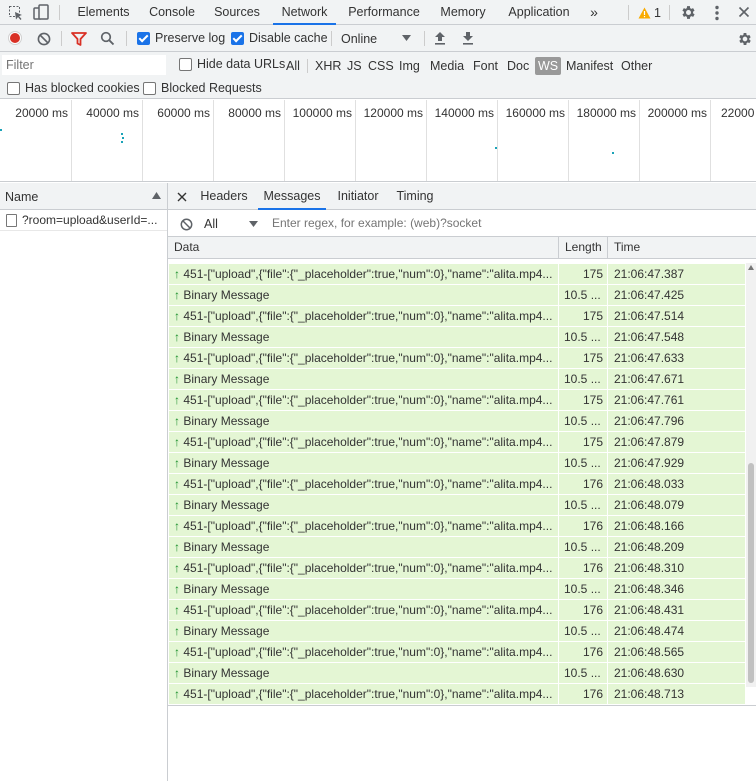 The height and width of the screenshot is (781, 756). Describe the element at coordinates (358, 196) in the screenshot. I see `tab-initiator: Initiator` at that location.